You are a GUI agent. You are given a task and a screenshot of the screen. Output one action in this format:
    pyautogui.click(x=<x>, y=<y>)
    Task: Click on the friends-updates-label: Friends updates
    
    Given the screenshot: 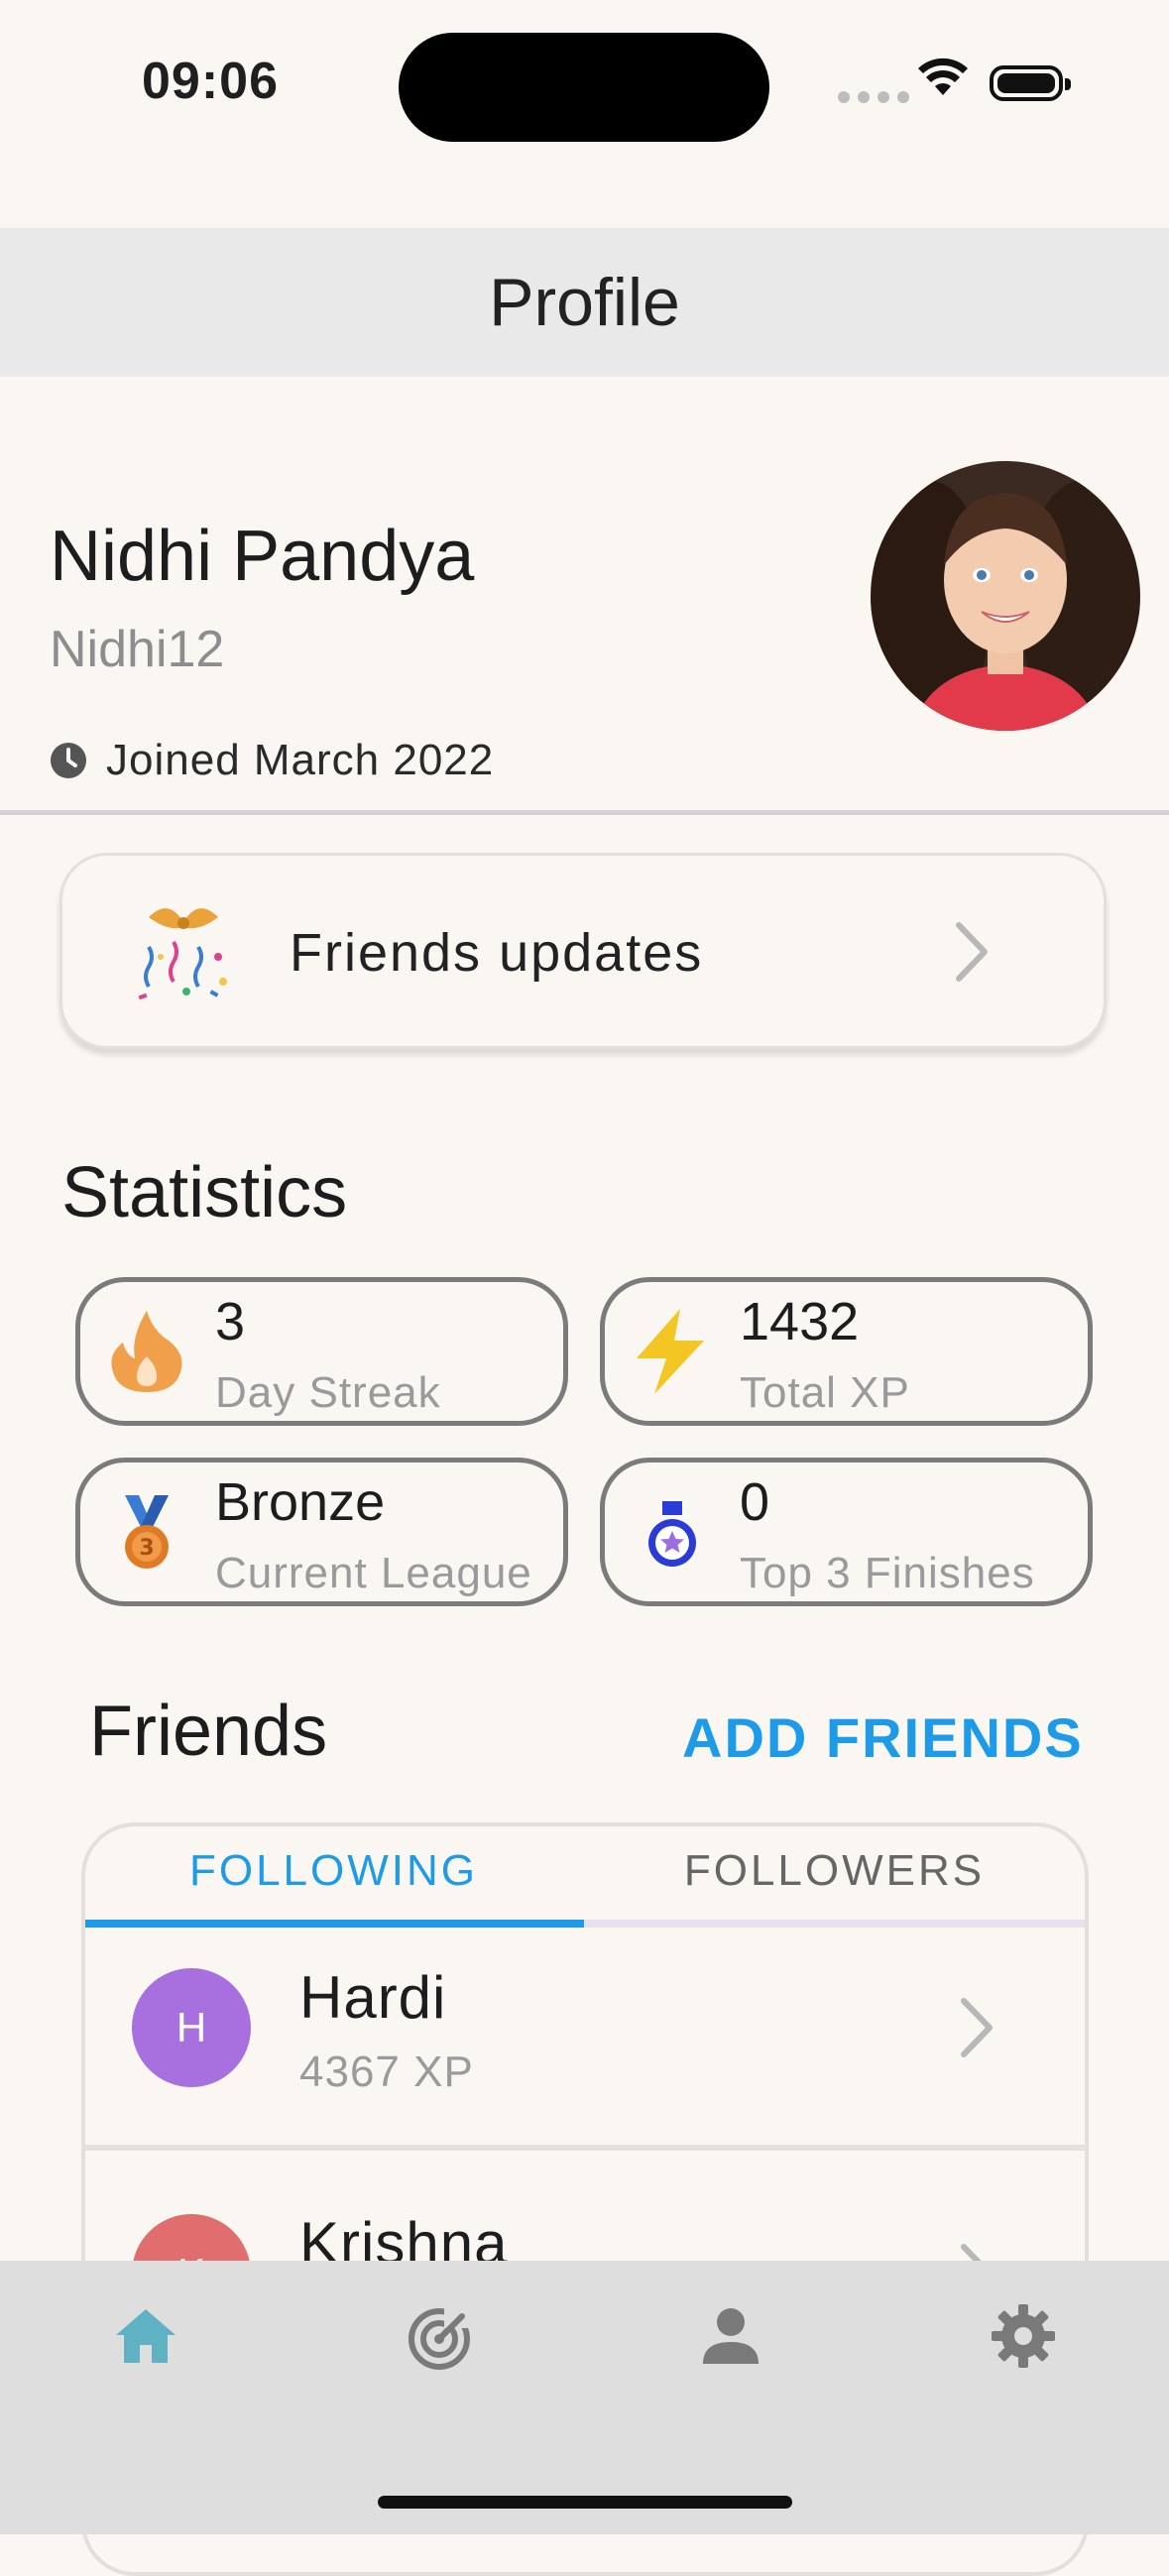 What is the action you would take?
    pyautogui.click(x=497, y=953)
    